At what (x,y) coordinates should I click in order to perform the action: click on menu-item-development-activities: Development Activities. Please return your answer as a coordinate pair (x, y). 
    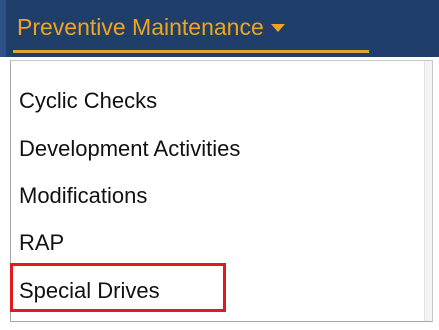
    Looking at the image, I should click on (129, 149).